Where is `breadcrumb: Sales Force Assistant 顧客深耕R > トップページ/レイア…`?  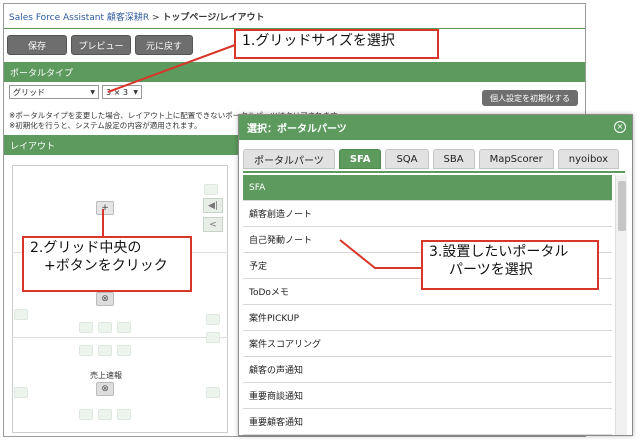 breadcrumb: Sales Force Assistant 顧客深耕R > トップページ/レイア… is located at coordinates (137, 16).